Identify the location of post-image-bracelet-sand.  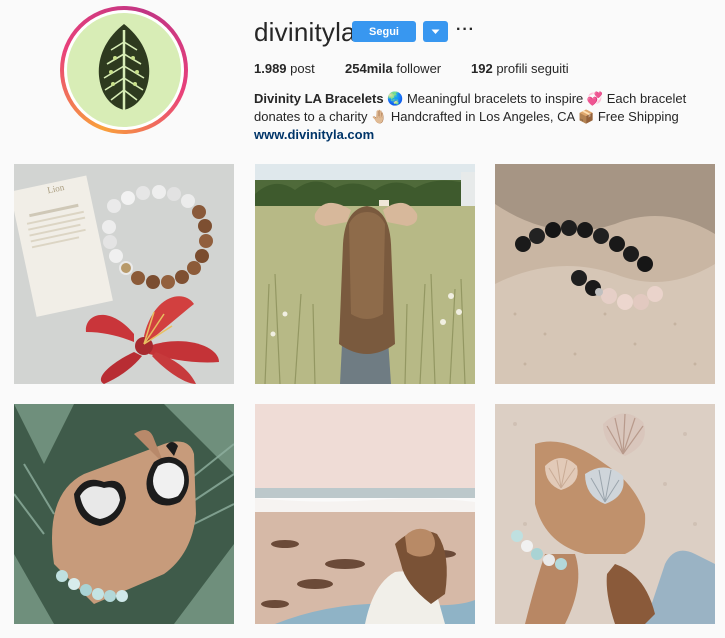
(605, 274).